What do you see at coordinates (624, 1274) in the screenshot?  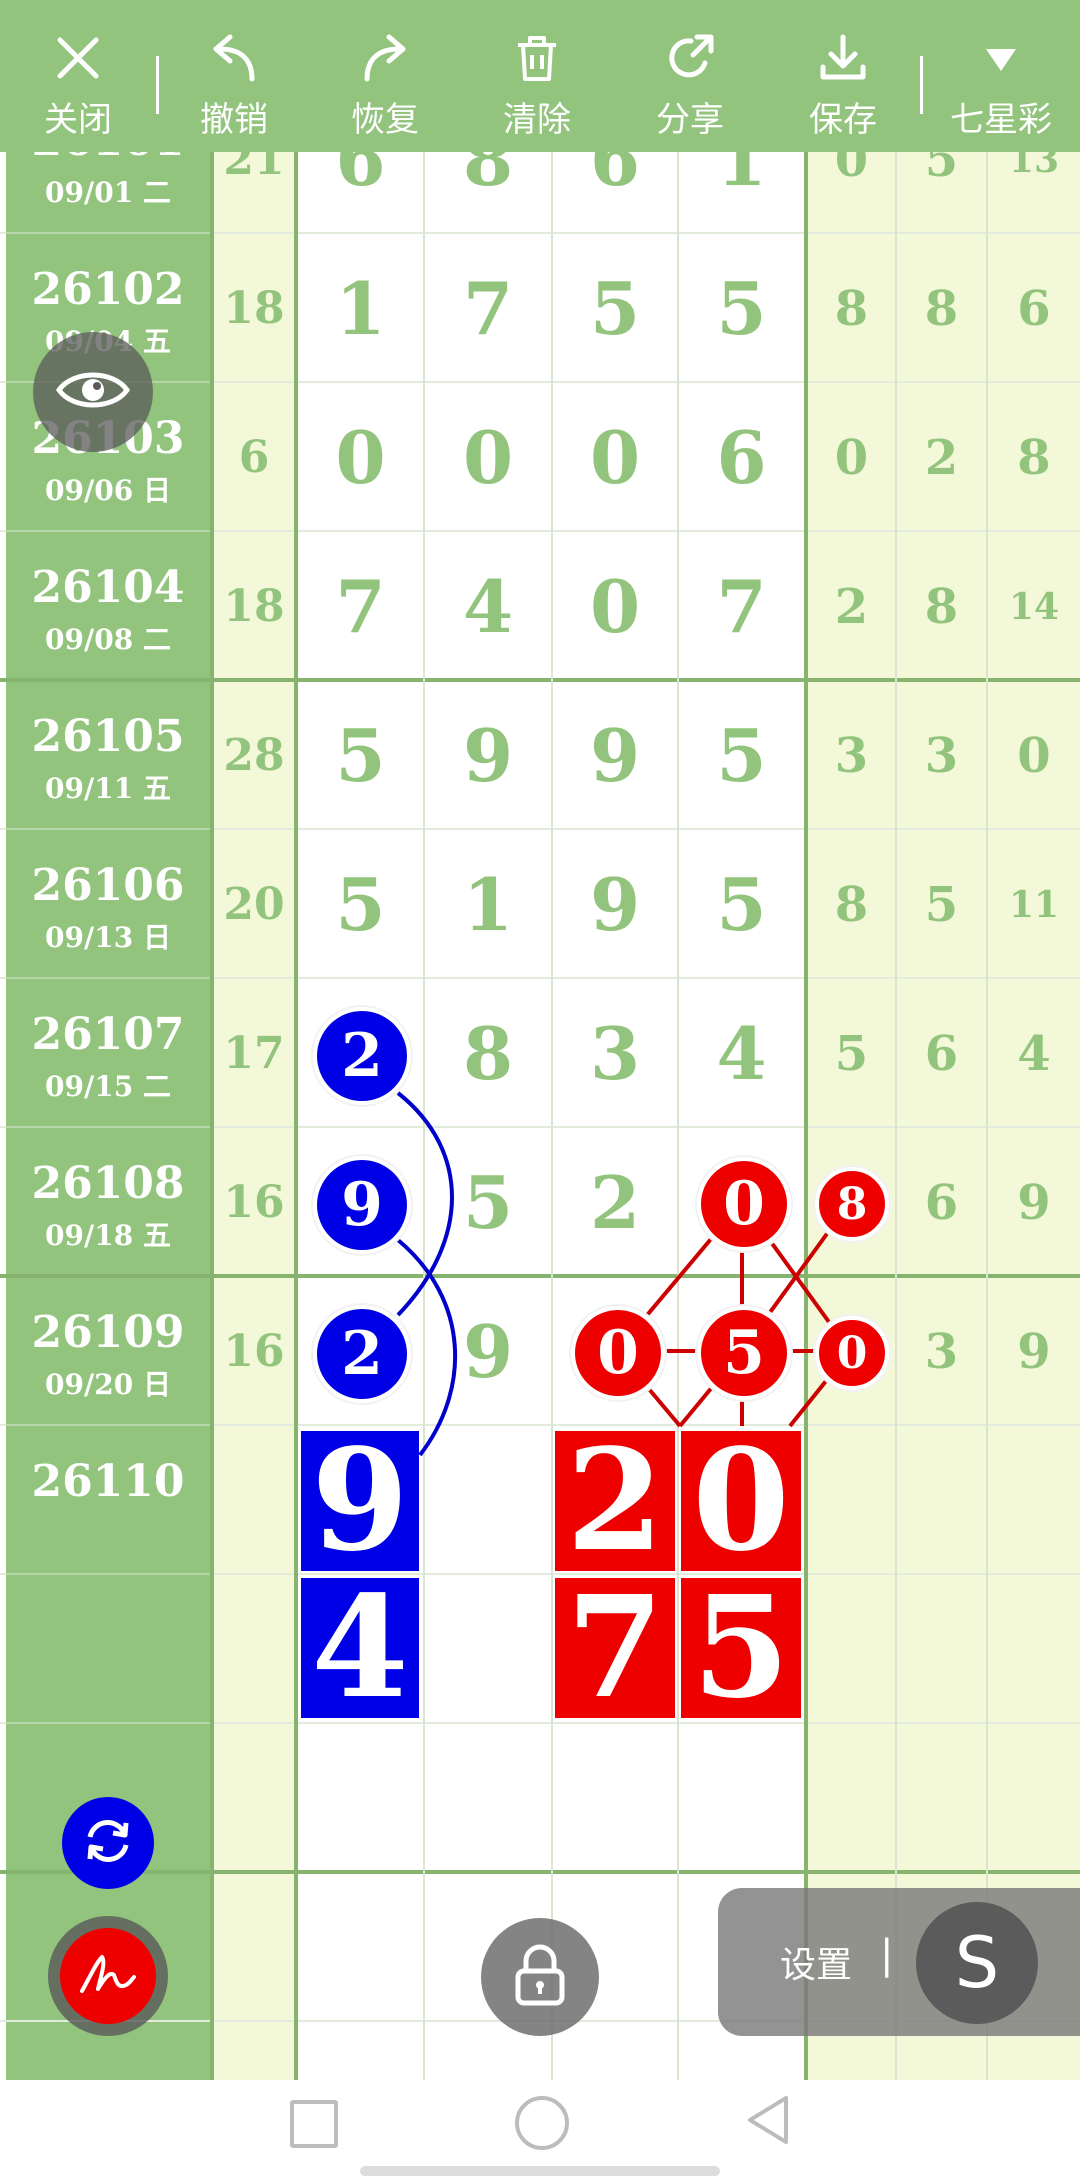 I see `trend-lines` at bounding box center [624, 1274].